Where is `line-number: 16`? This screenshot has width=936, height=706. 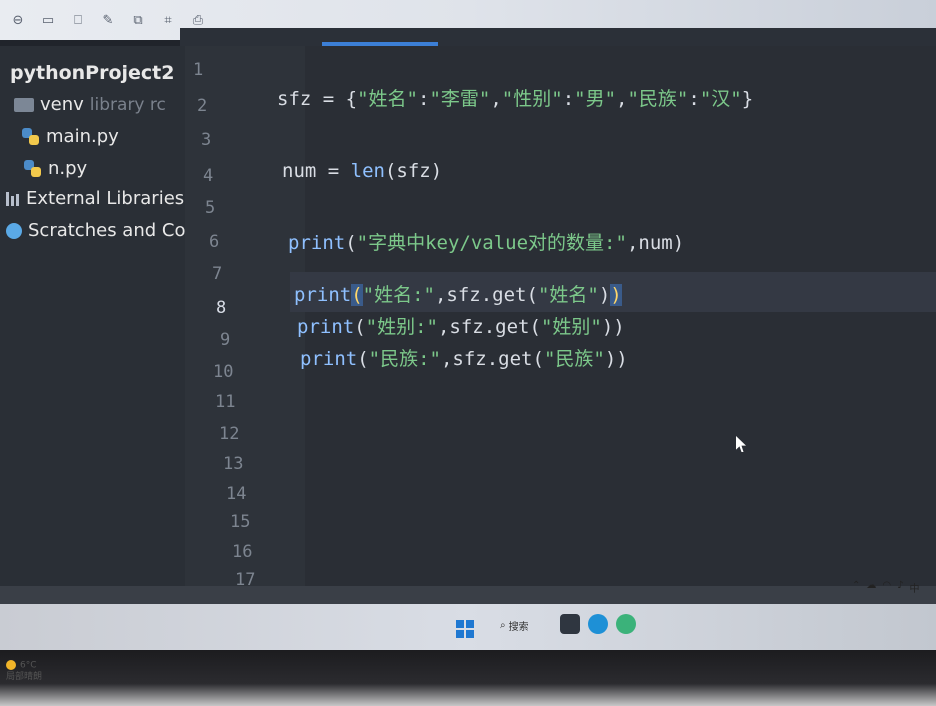
line-number: 16 is located at coordinates (242, 552).